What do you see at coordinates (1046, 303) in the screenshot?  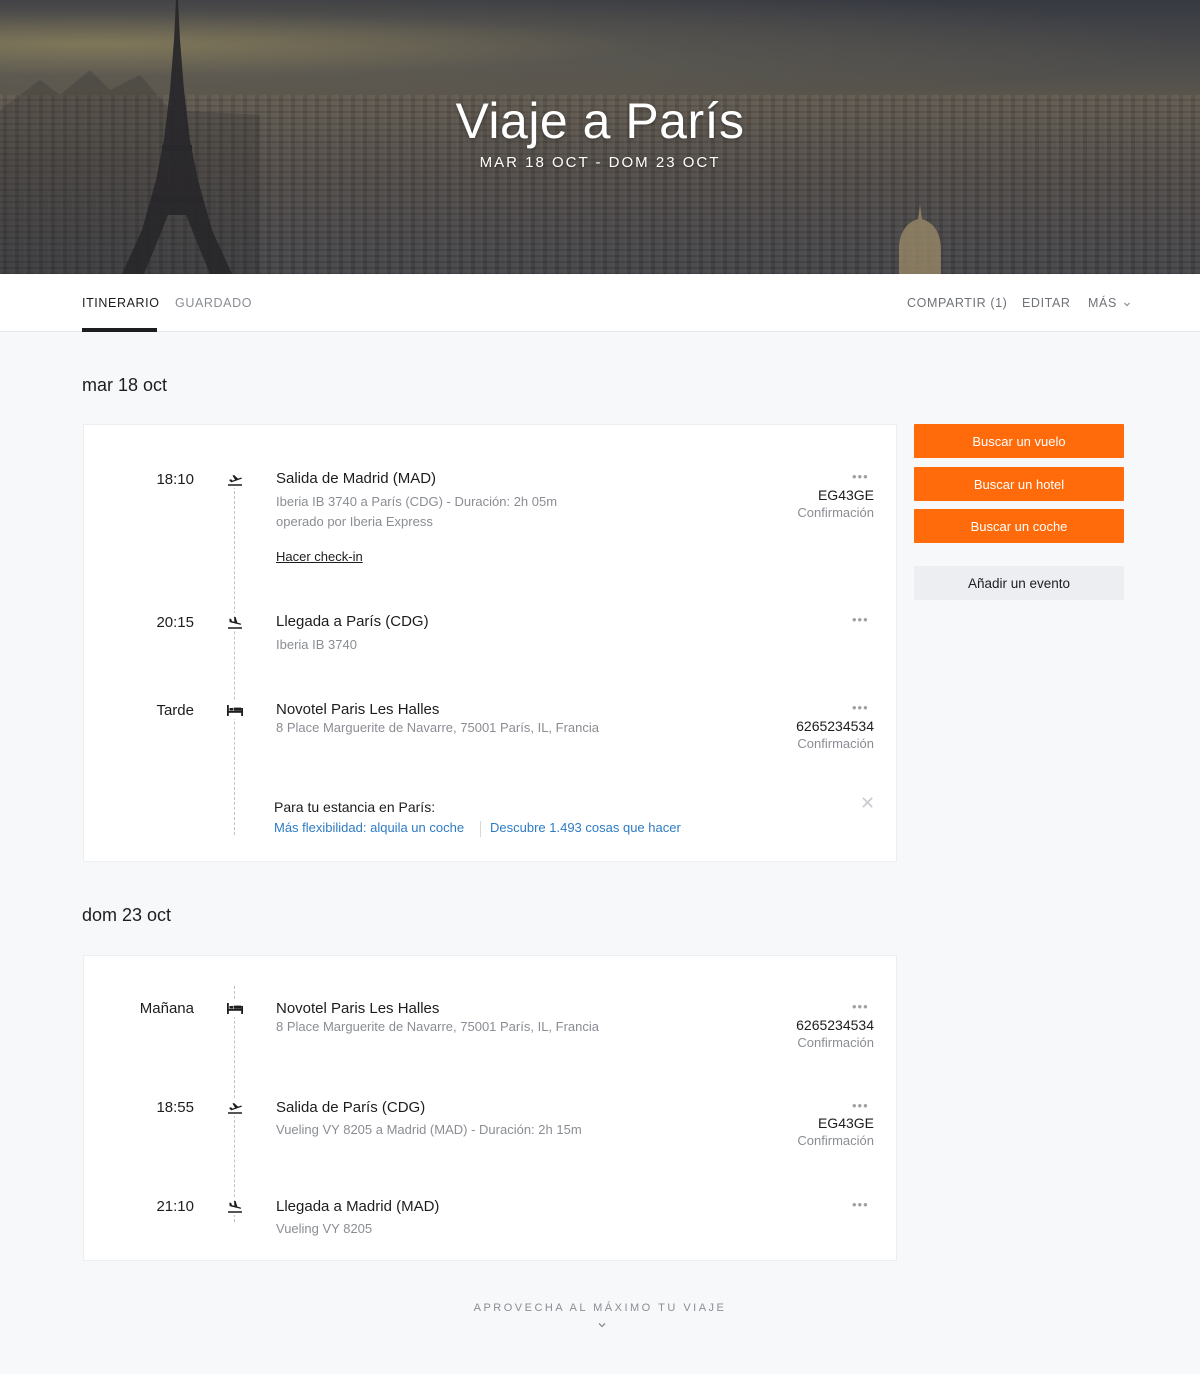 I see `edit-button: EDITAR` at bounding box center [1046, 303].